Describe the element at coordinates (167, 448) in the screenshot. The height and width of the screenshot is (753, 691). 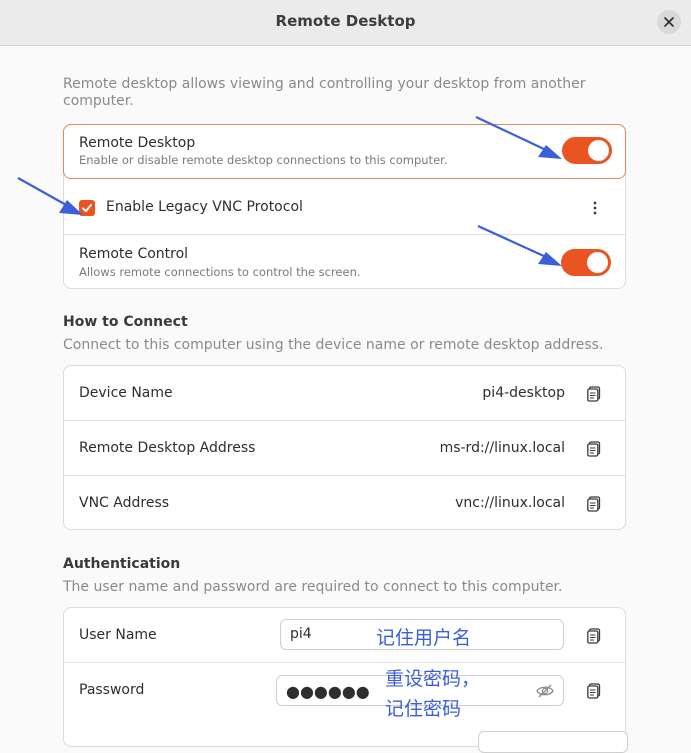
I see `remote-desktop-address-label: Remote Desktop Address` at that location.